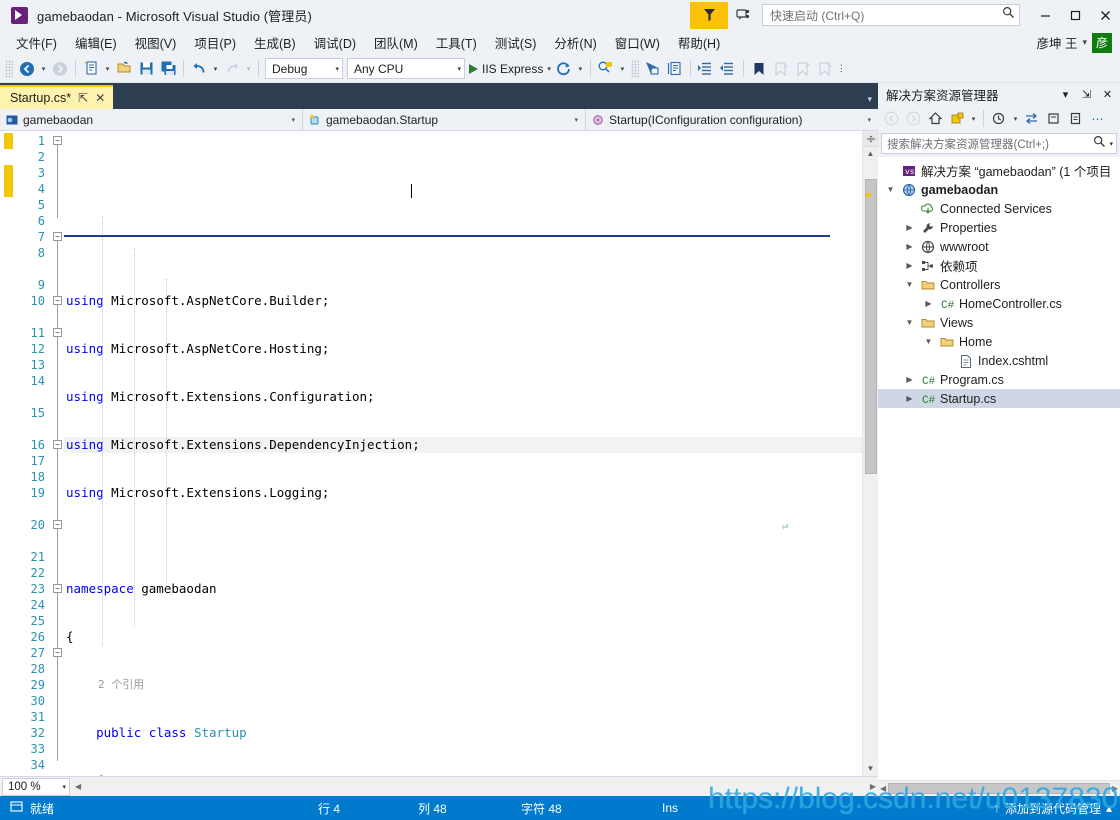 This screenshot has width=1120, height=820. Describe the element at coordinates (871, 768) in the screenshot. I see `scroll-down-arrow: ▼` at that location.